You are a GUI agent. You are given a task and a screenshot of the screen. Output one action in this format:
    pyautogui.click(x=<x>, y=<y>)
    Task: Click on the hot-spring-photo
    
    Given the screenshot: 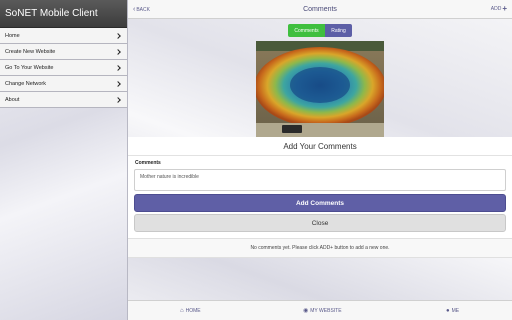 What is the action you would take?
    pyautogui.click(x=320, y=89)
    